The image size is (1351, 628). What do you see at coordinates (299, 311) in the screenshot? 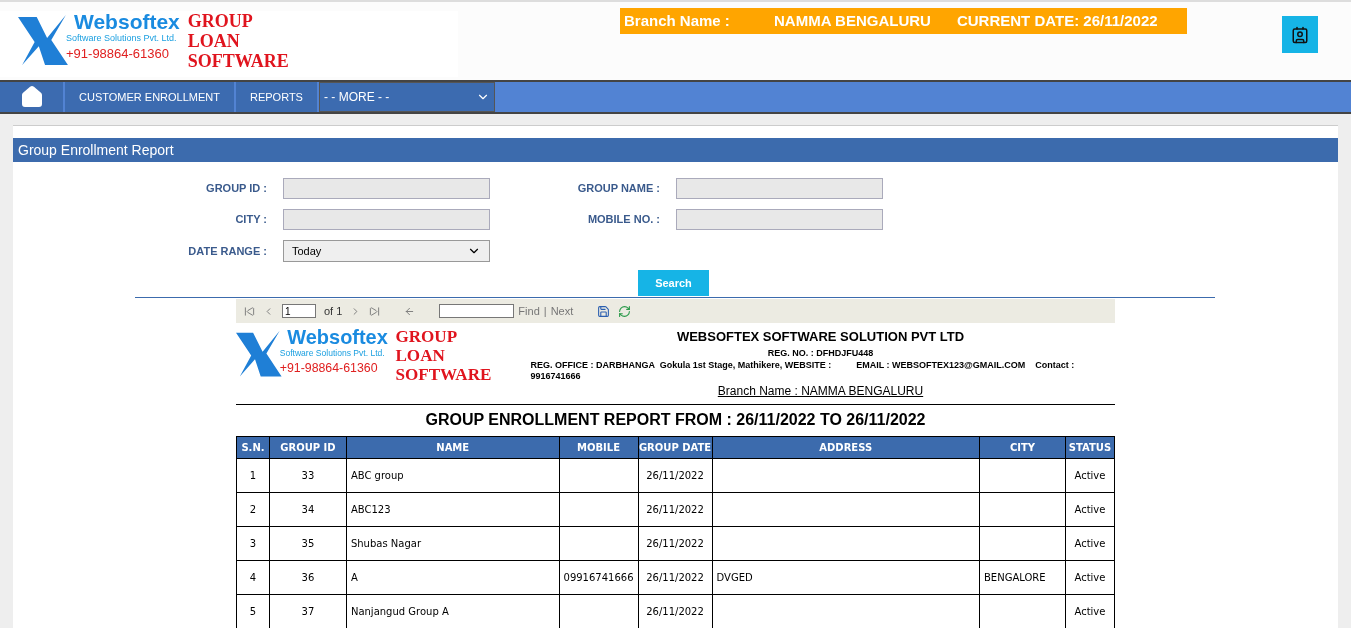
I see `page-number-field: 1` at bounding box center [299, 311].